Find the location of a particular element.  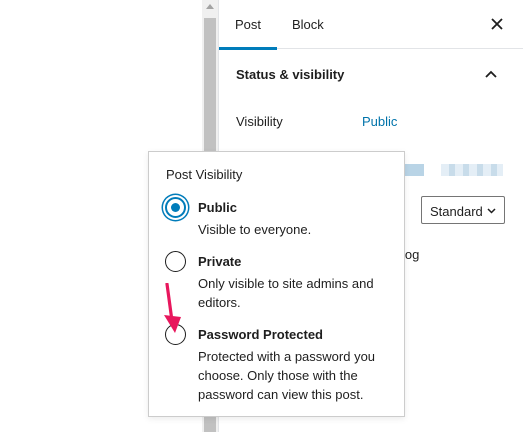

scroll-up-icon is located at coordinates (210, 6).